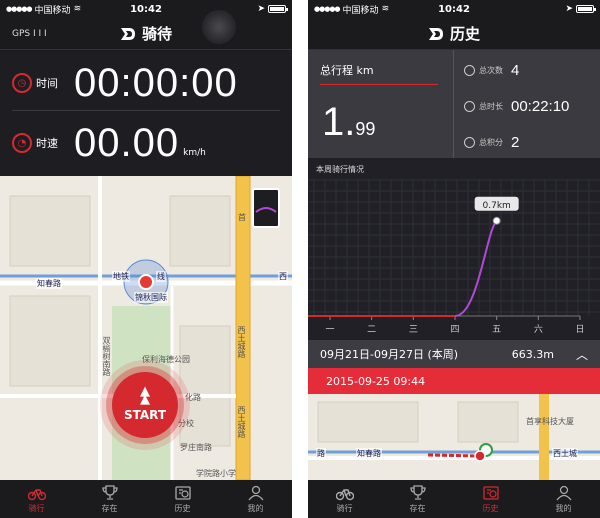  I want to click on clock-icon, so click(469, 106).